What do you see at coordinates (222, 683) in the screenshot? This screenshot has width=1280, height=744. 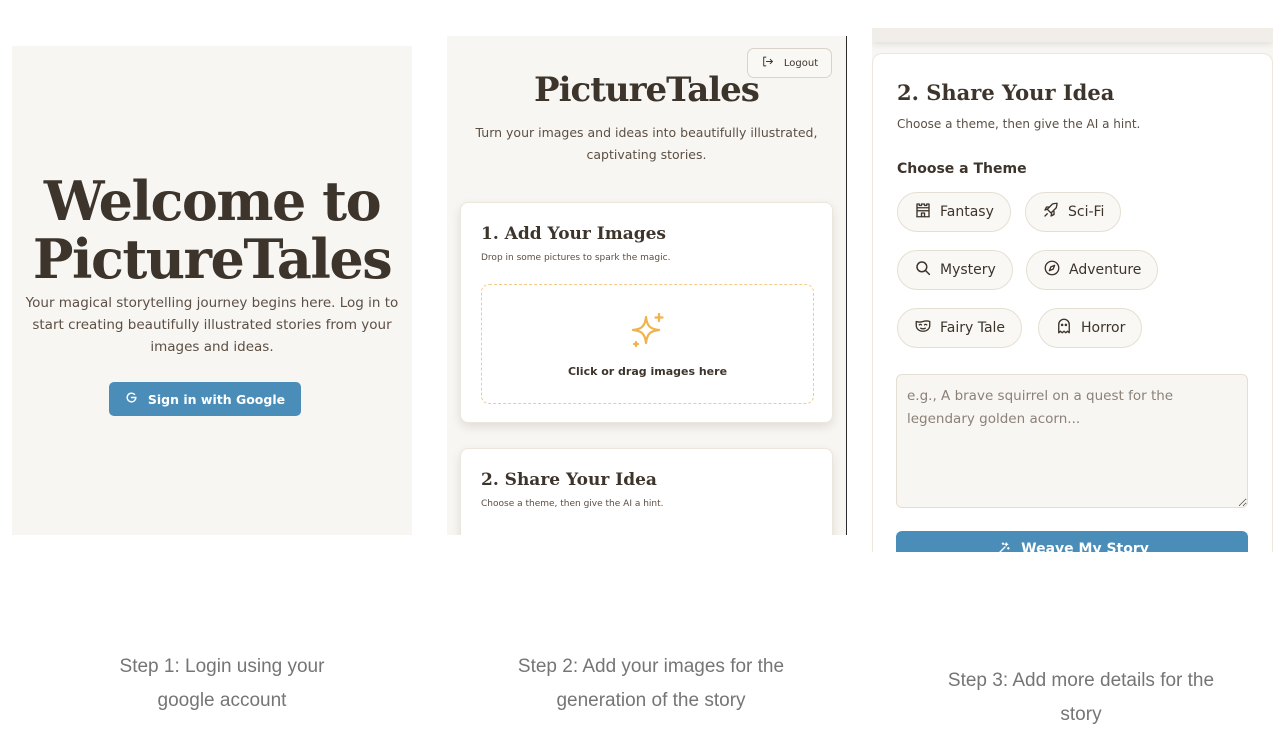 I see `step-1-caption: Step 1: Login using your google account` at bounding box center [222, 683].